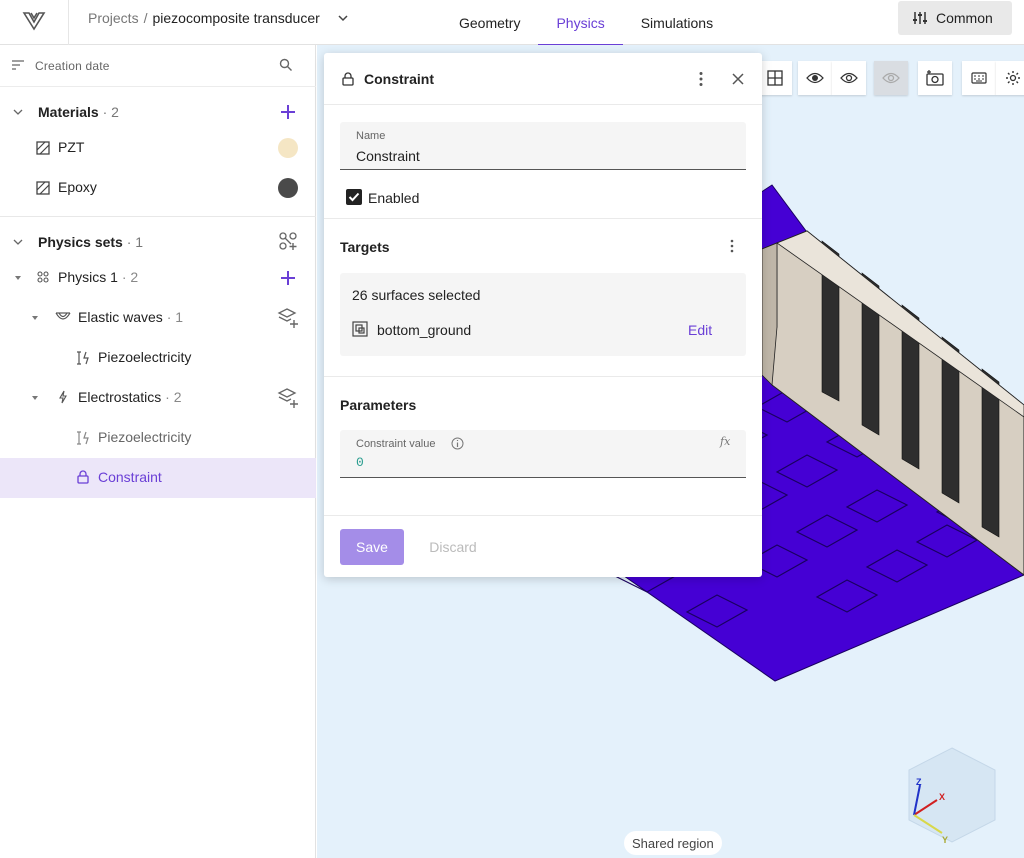 Image resolution: width=1024 pixels, height=858 pixels. What do you see at coordinates (1013, 78) in the screenshot?
I see `gear-icon` at bounding box center [1013, 78].